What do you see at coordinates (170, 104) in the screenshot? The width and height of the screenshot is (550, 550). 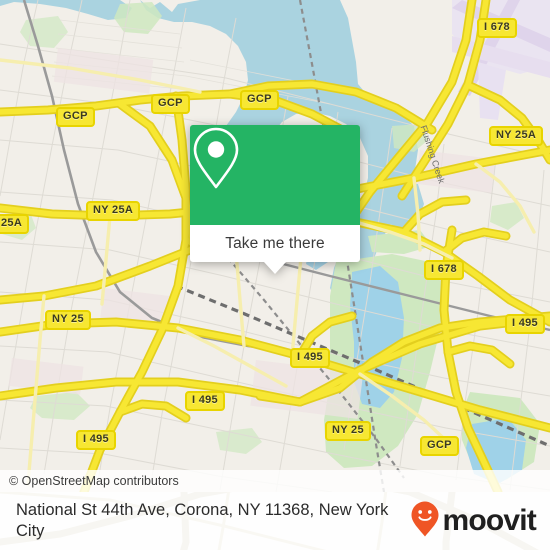 I see `road-shield-gcp-2: GCP` at bounding box center [170, 104].